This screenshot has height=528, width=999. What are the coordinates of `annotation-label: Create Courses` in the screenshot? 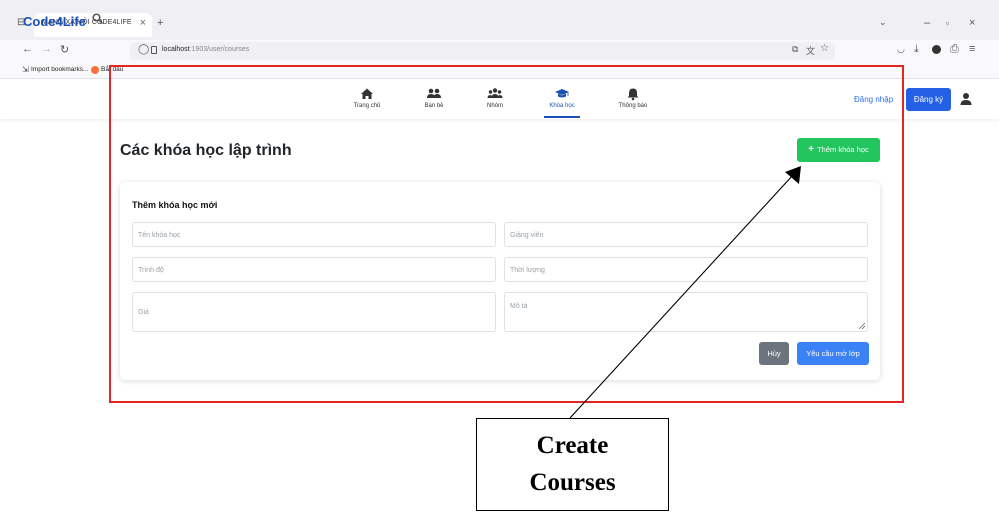 It's located at (572, 464).